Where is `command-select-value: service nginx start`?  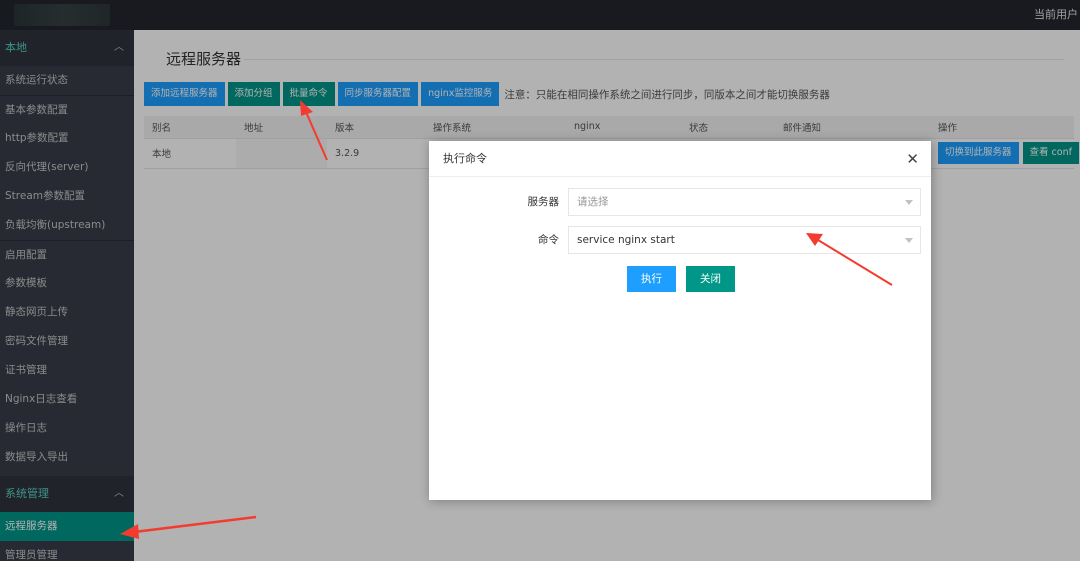
command-select-value: service nginx start is located at coordinates (626, 240).